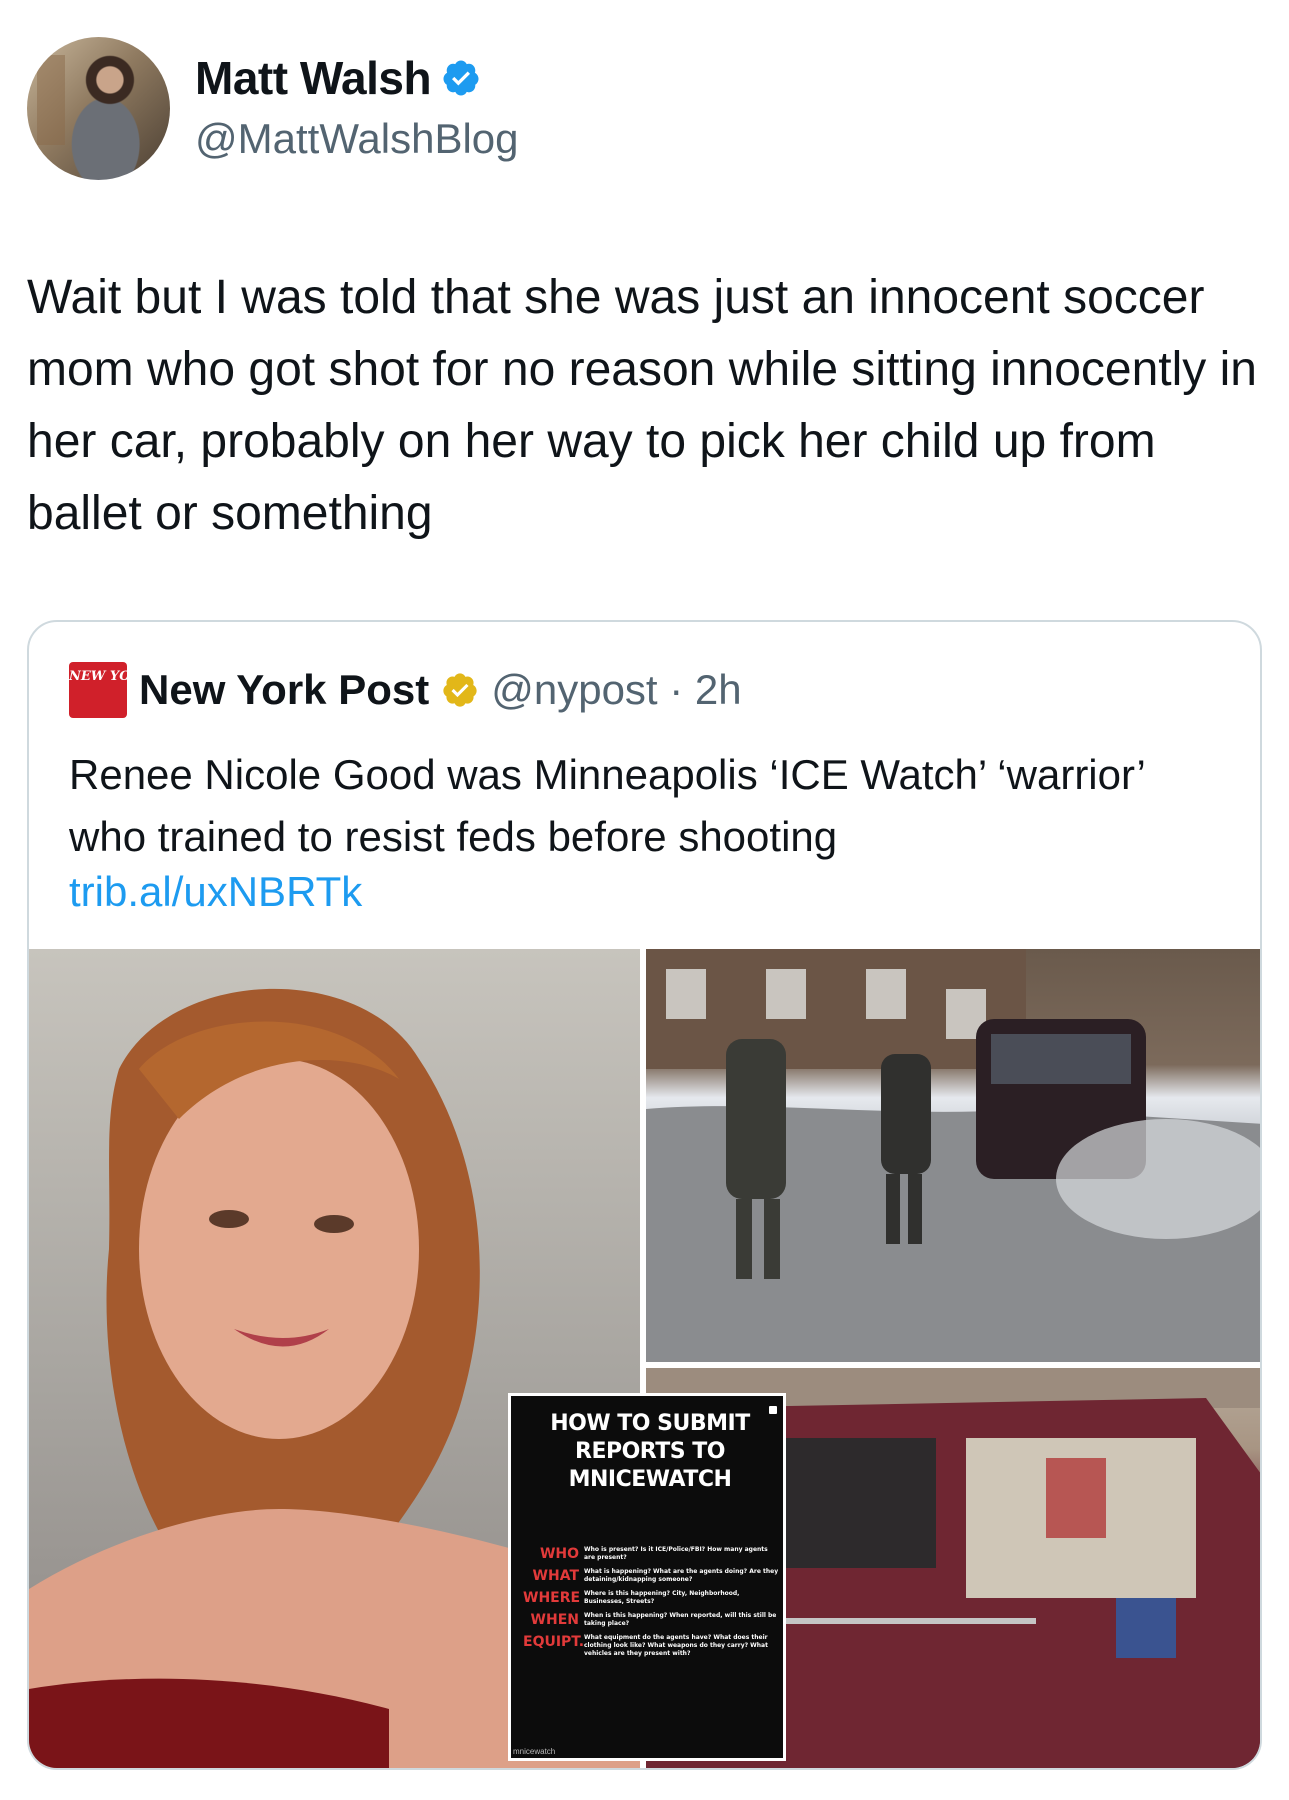 The width and height of the screenshot is (1289, 1800). I want to click on quoted-link: trib.al/uxNBRTk, so click(215, 892).